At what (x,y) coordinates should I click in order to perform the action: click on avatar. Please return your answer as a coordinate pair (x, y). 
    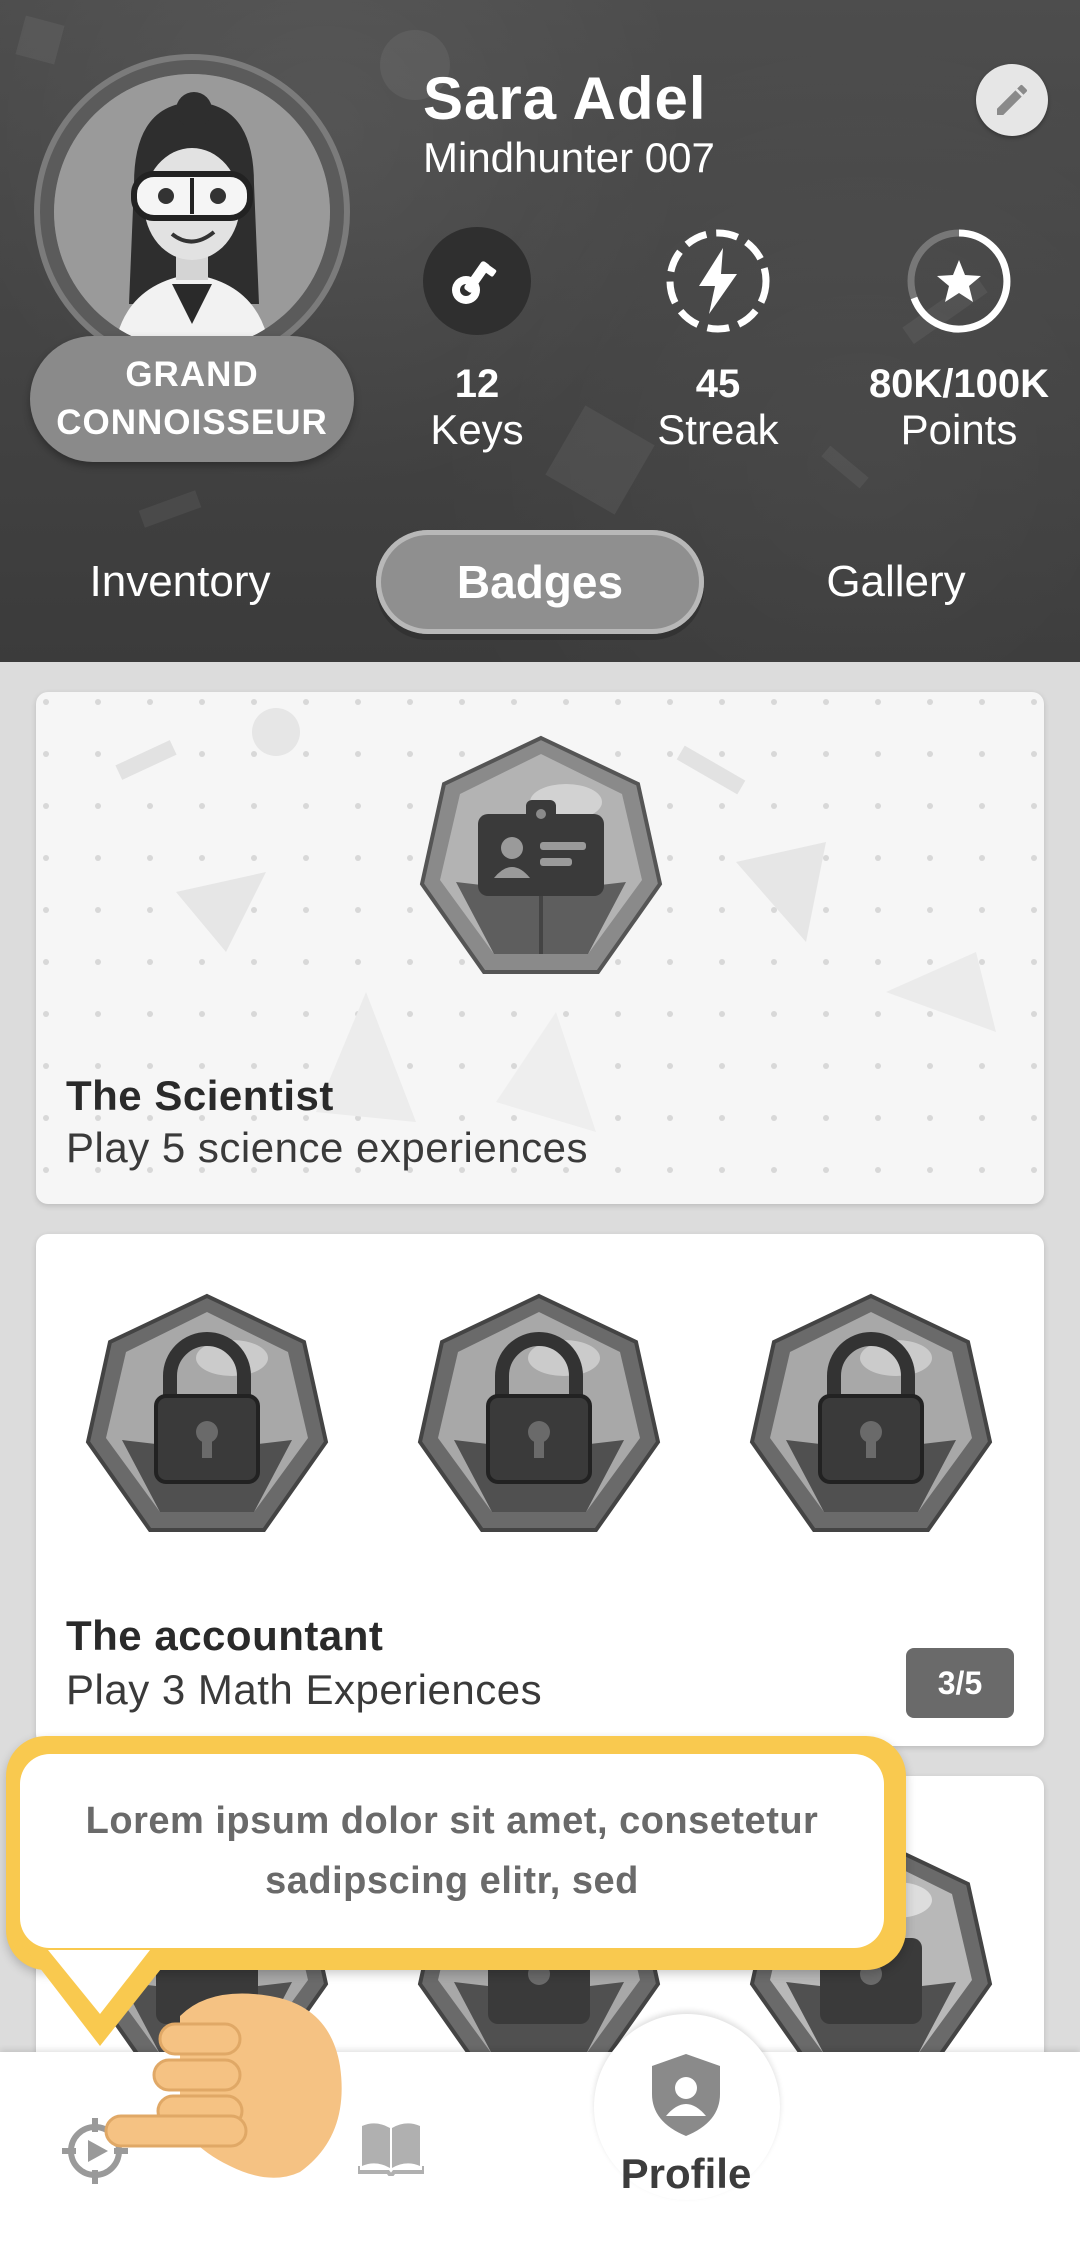
    Looking at the image, I should click on (192, 212).